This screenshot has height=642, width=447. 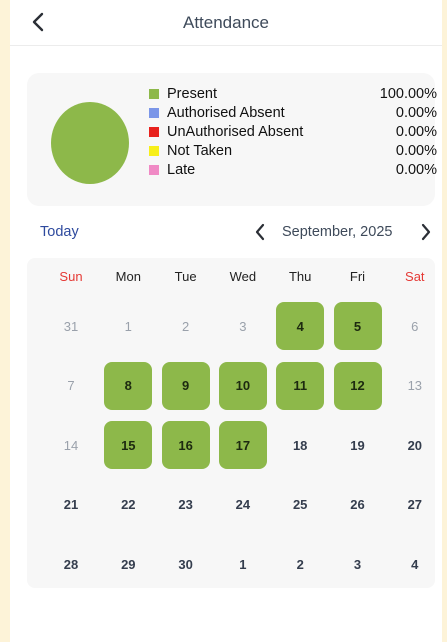 I want to click on calendar-day: 24, so click(x=243, y=505).